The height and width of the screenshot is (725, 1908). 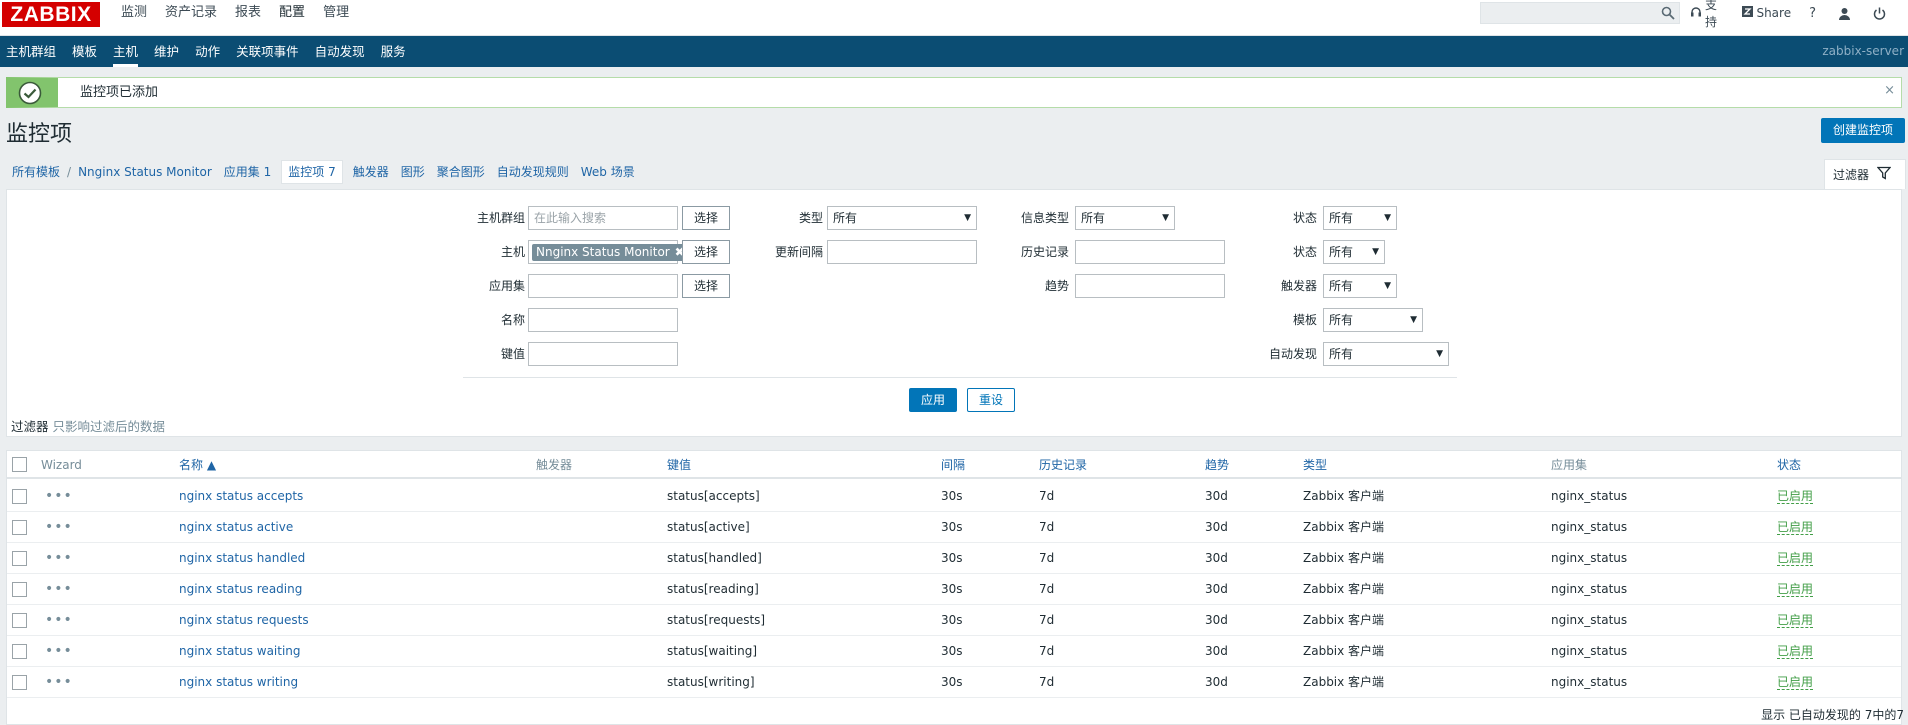 I want to click on submenu-hosts: 主机, so click(x=127, y=51).